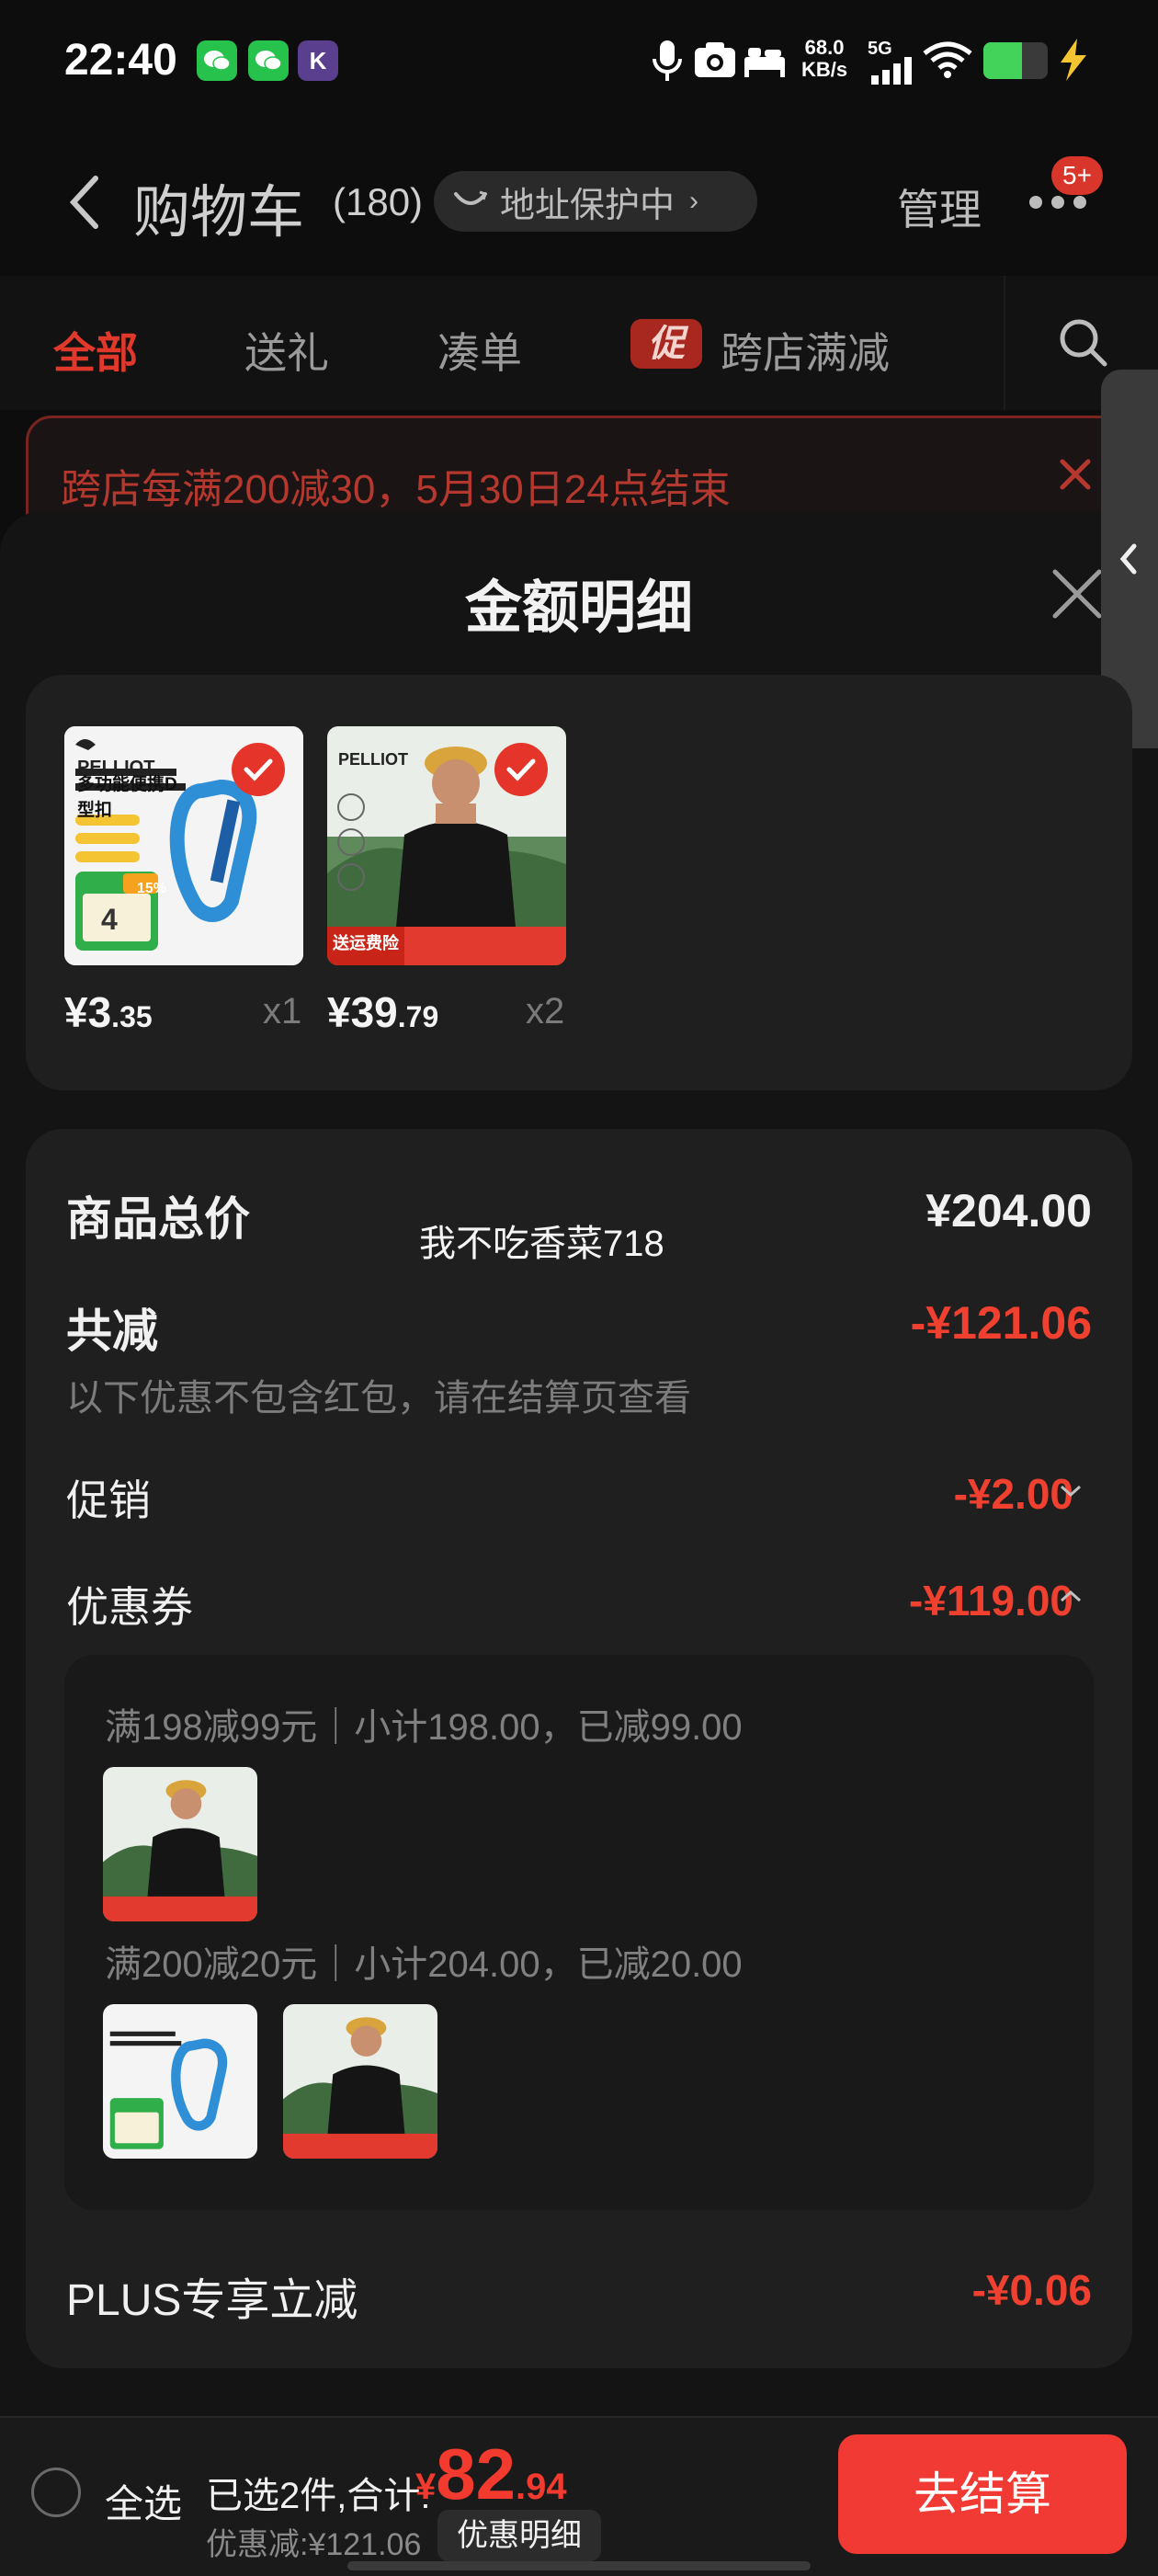 This screenshot has height=2576, width=1158. Describe the element at coordinates (318, 60) in the screenshot. I see `k-app-icon: K` at that location.